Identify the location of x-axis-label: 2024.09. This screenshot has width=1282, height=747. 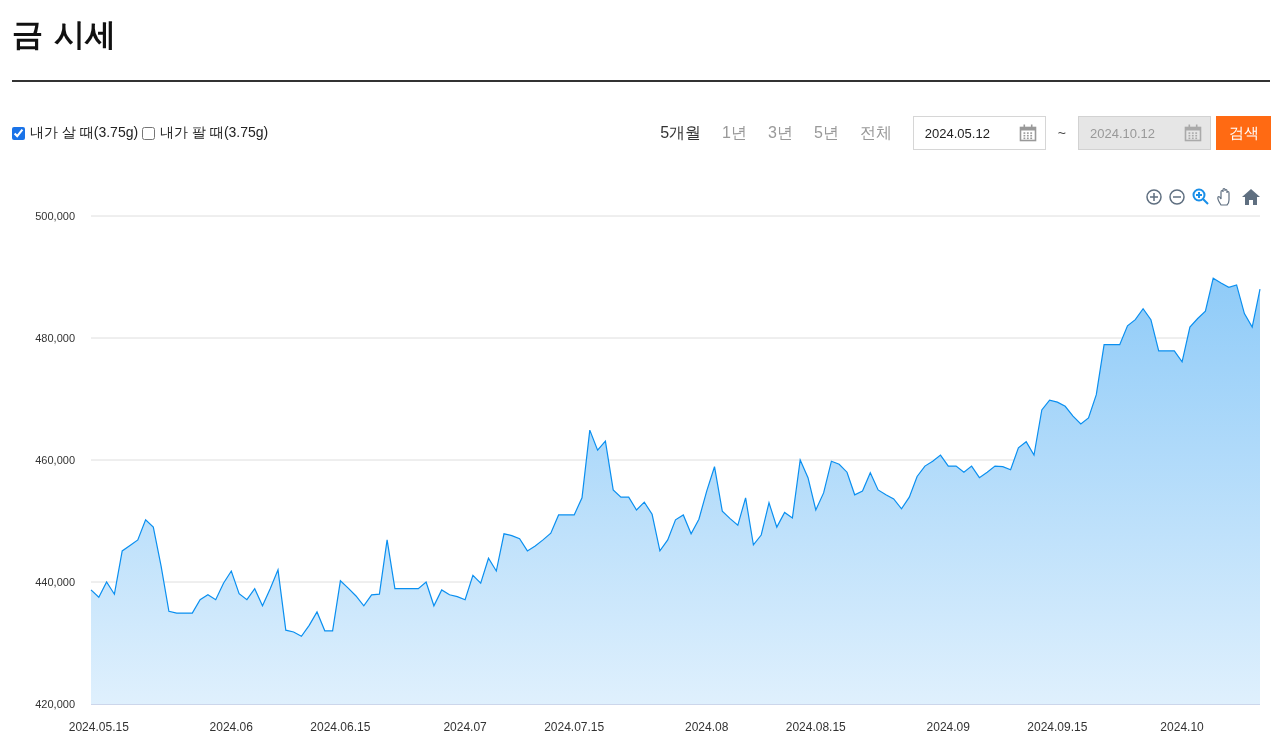
(948, 727).